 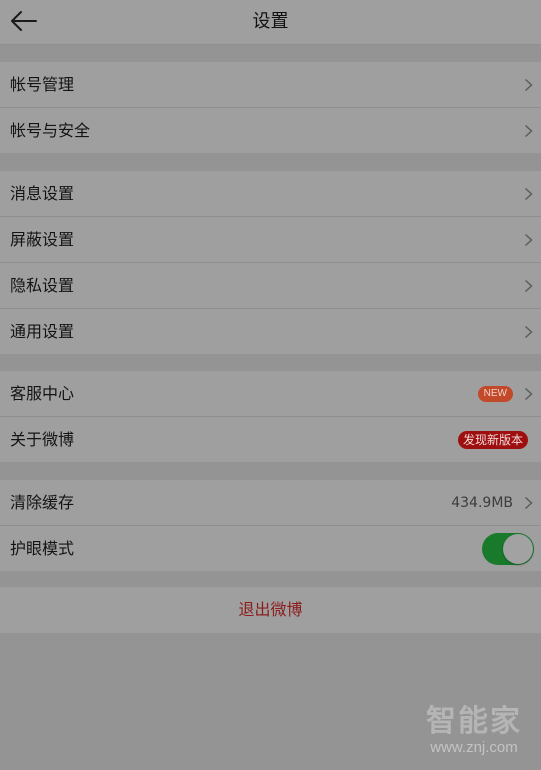 What do you see at coordinates (270, 240) in the screenshot?
I see `row-block-settings: 屏蔽设置` at bounding box center [270, 240].